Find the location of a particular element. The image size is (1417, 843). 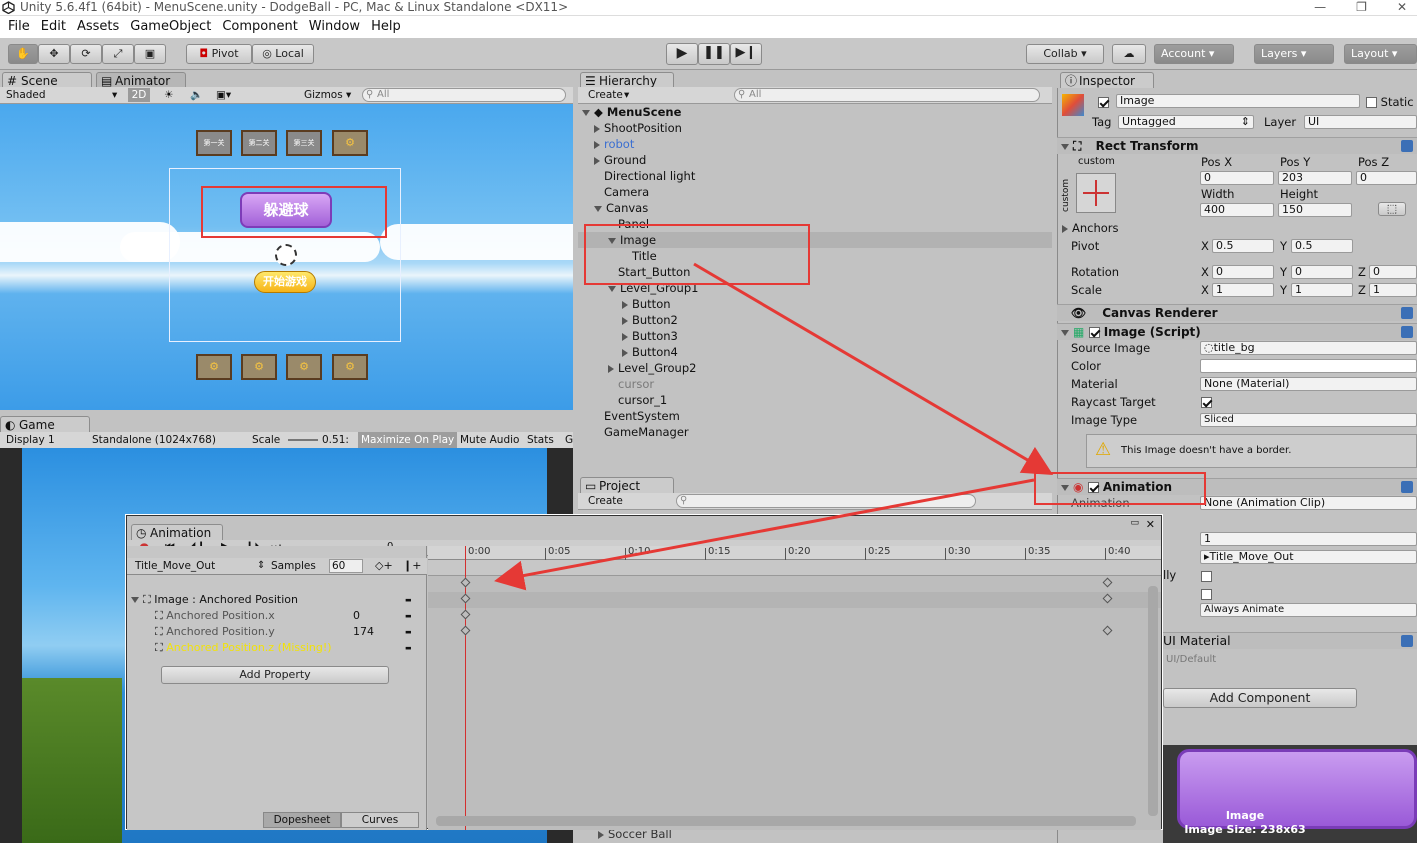

timeline-ruler: 0:00 0:05 0:10 0:15 0:20 0:25 0:30 0:35 0:40 is located at coordinates (794, 553).